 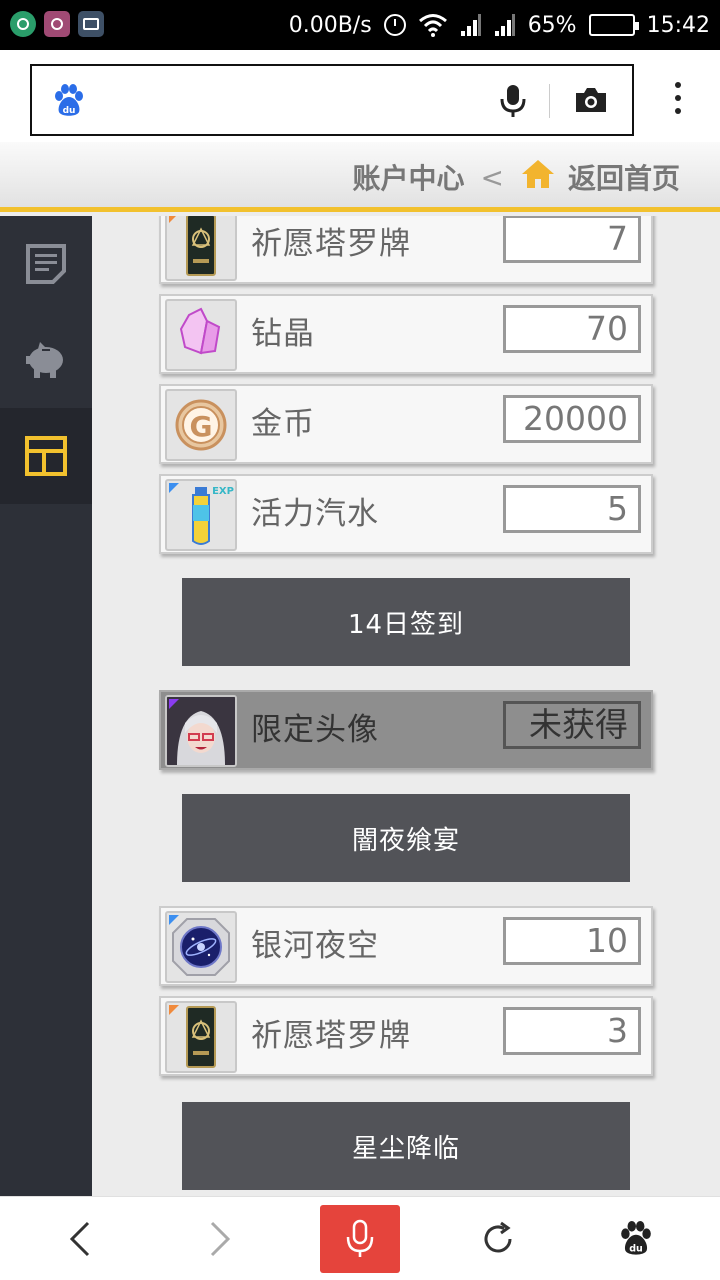 I want to click on page-header: 账户中心 < 返回首页, so click(x=360, y=177).